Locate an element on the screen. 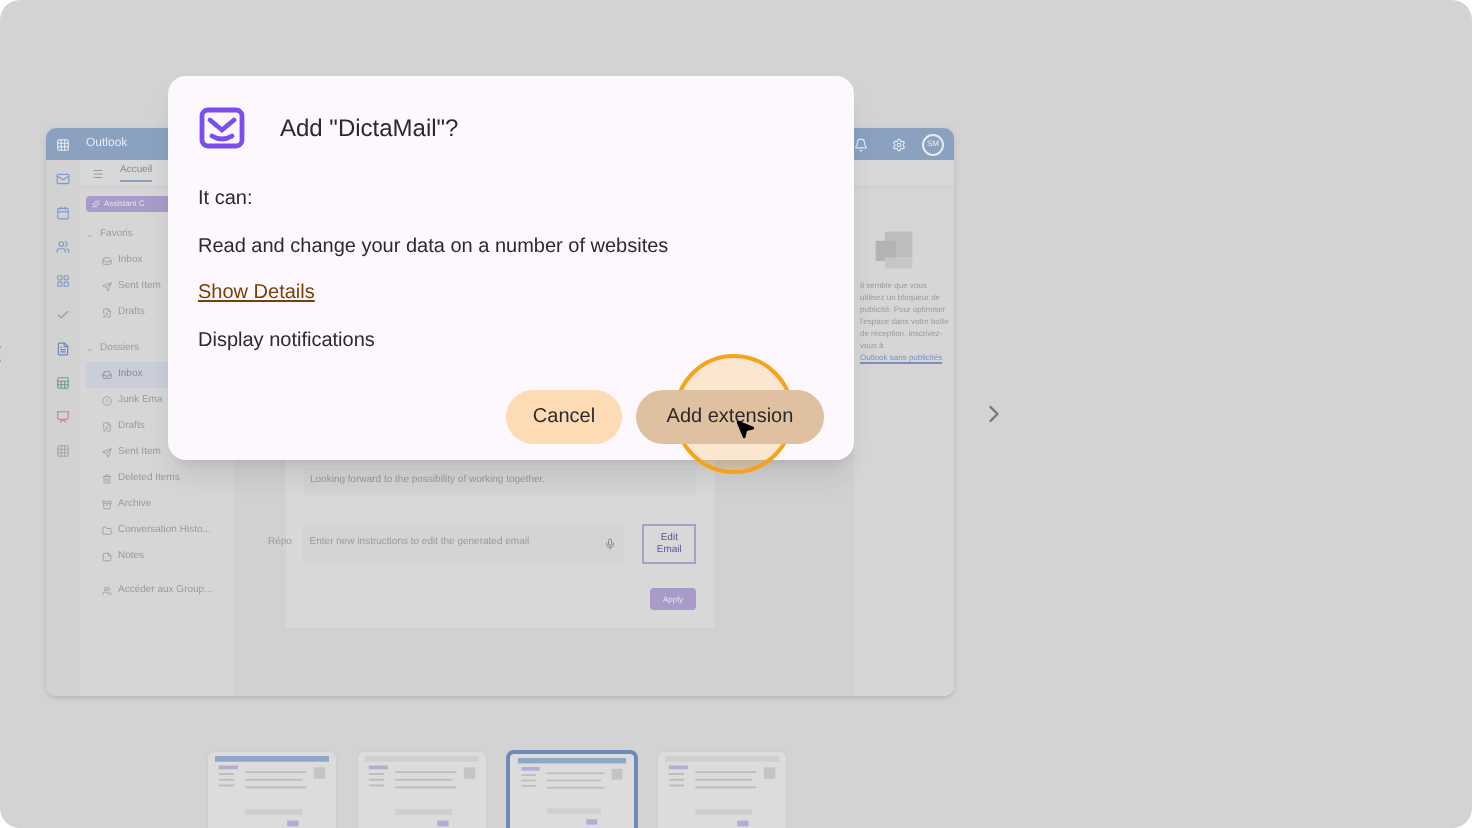 The height and width of the screenshot is (828, 1472). folder-icon is located at coordinates (107, 531).